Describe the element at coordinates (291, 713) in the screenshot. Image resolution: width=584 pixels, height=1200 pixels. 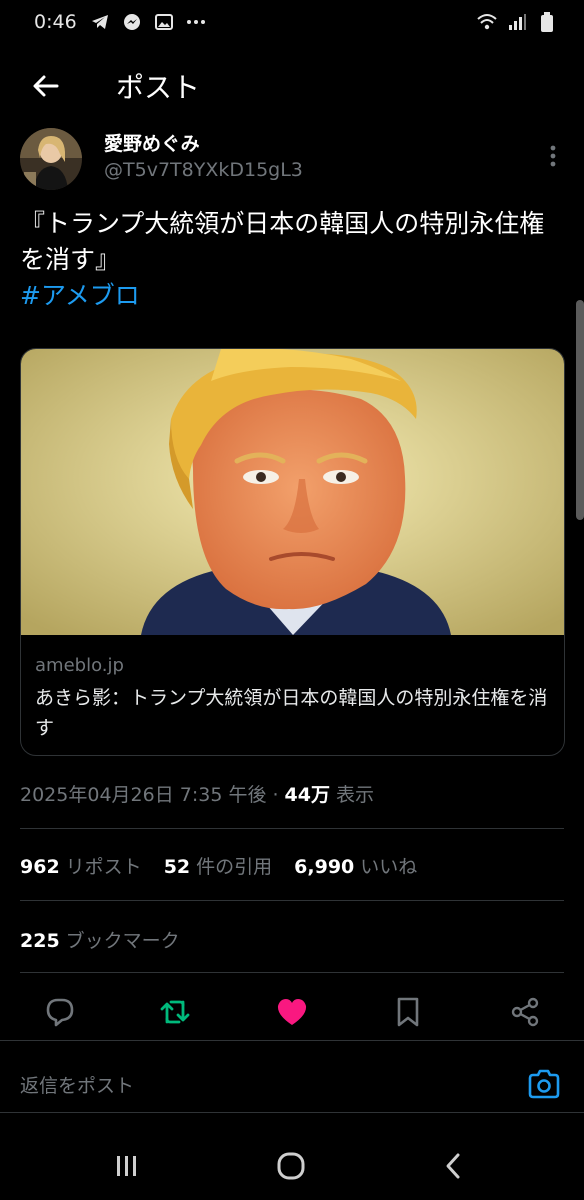
I see `card-title: あきら影：トランプ大統領が日本の韓国人の特別永住権を消す` at that location.